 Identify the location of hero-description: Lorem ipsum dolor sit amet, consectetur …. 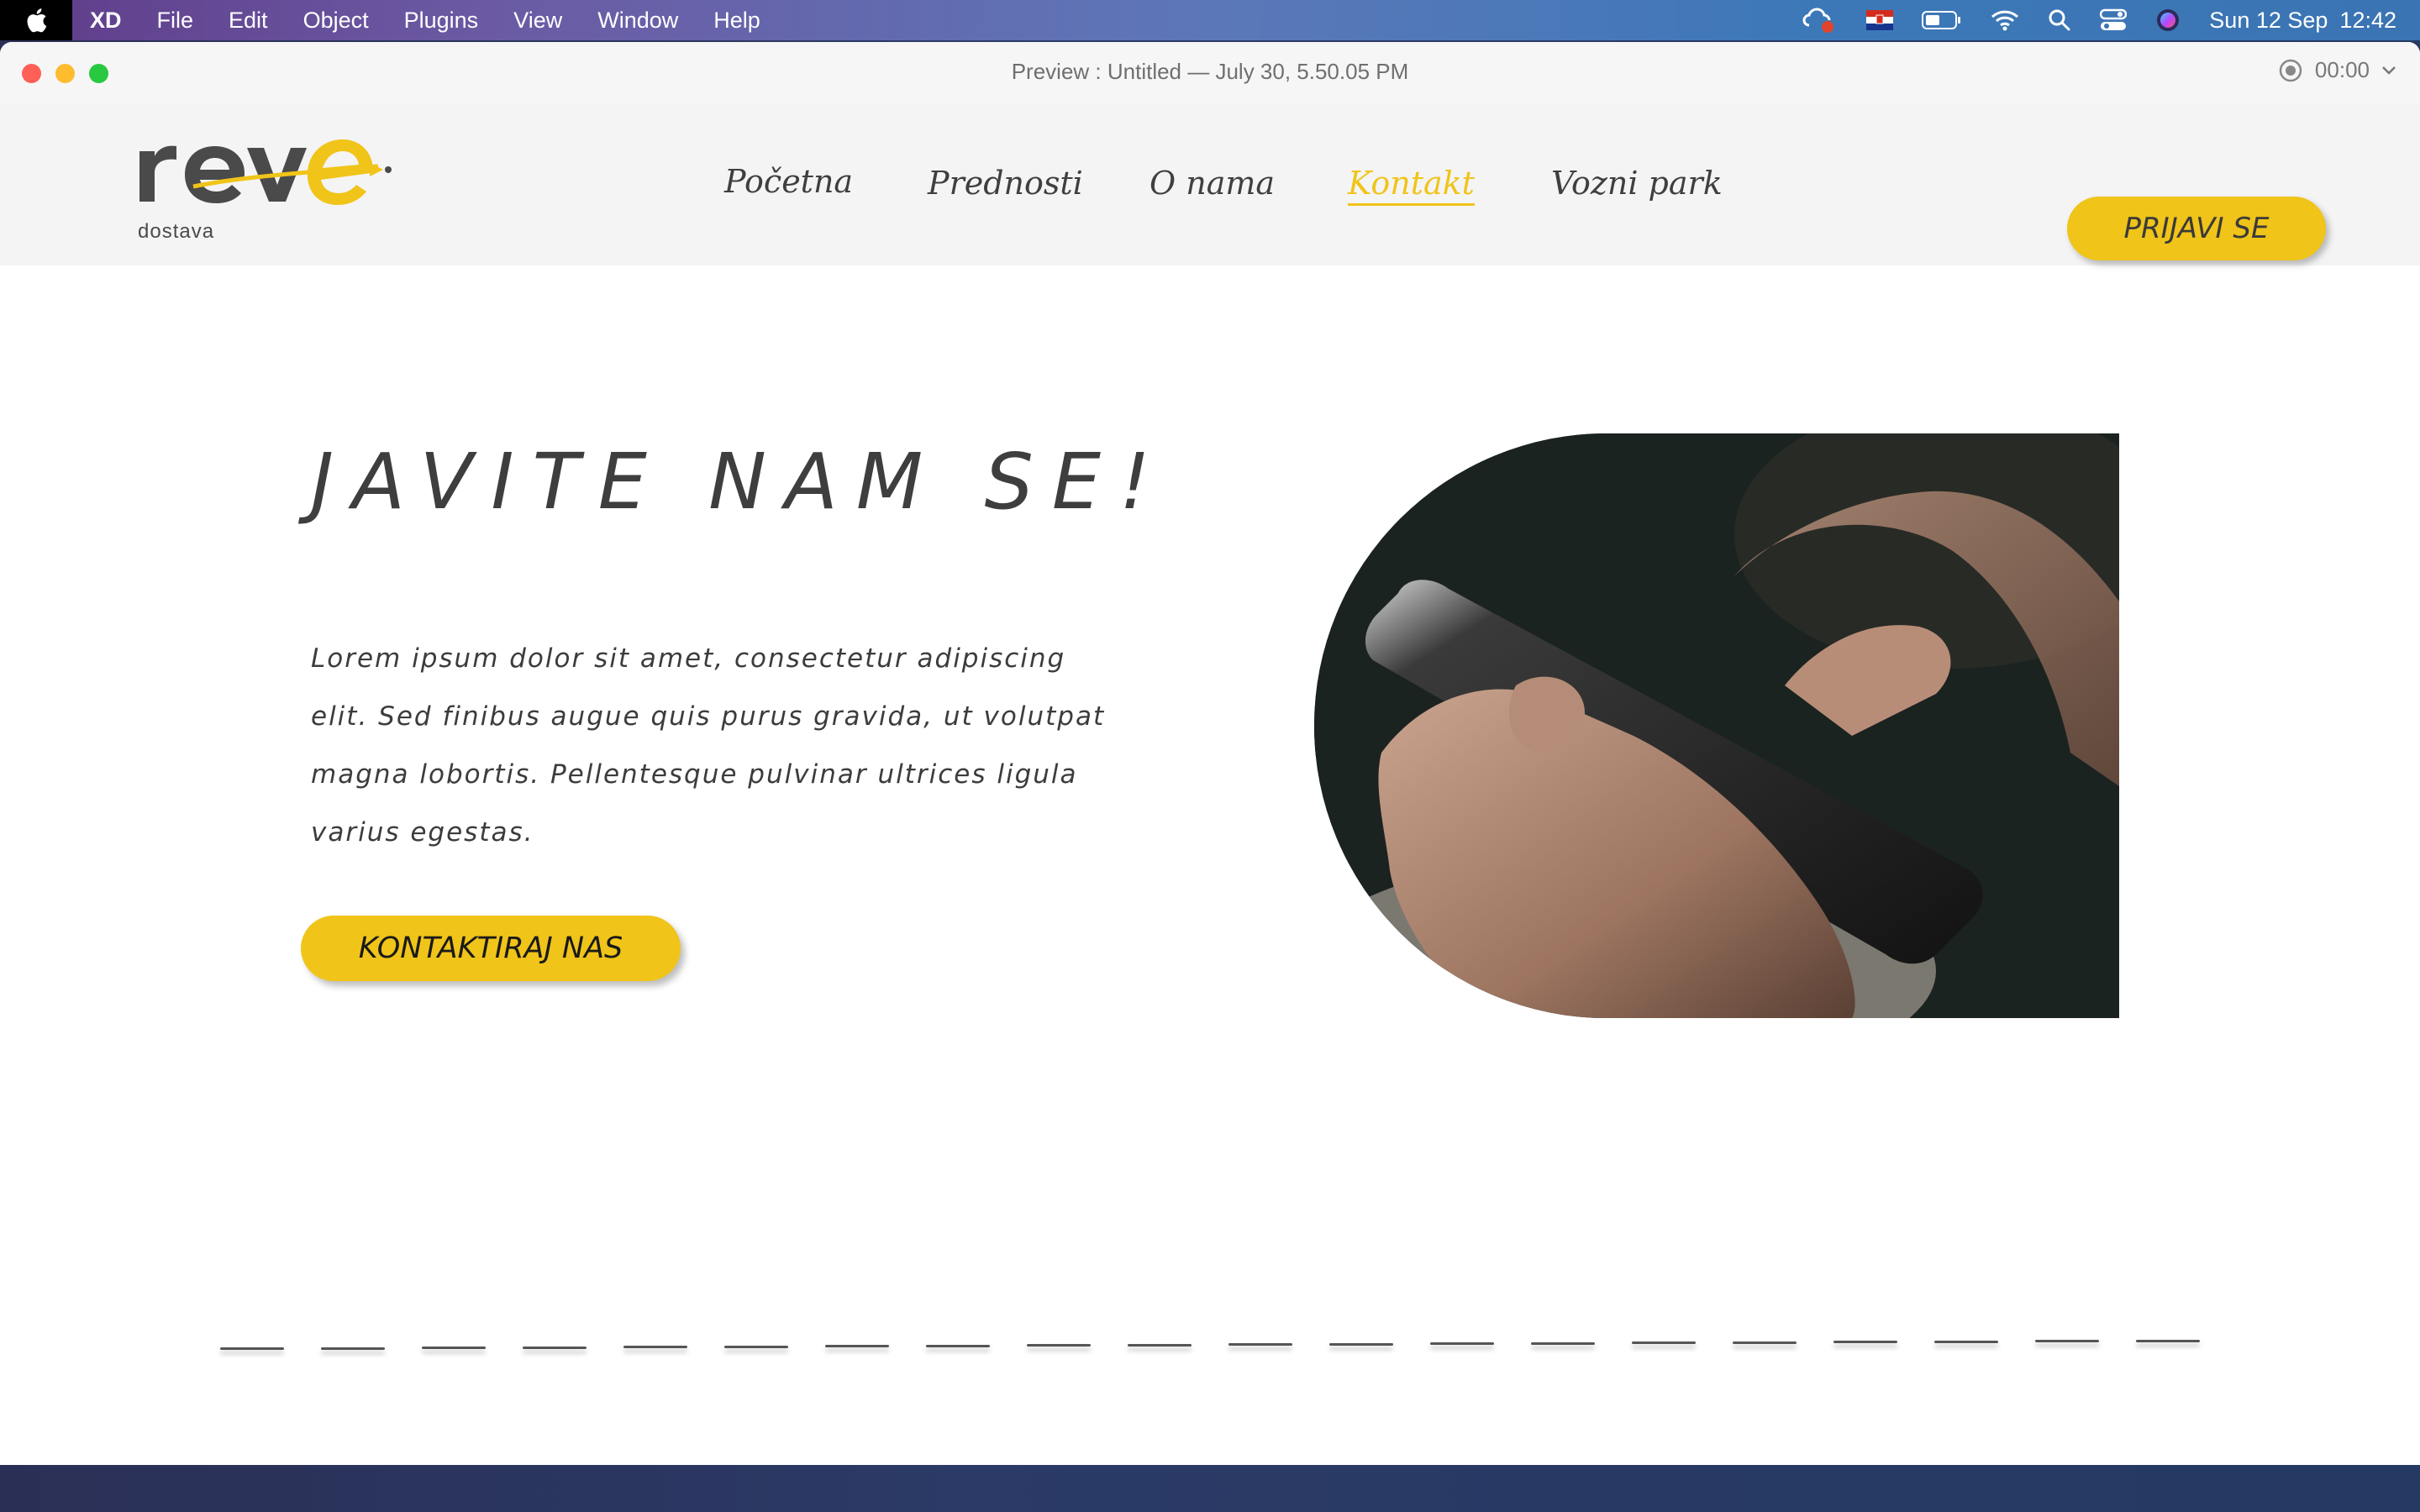
(710, 746).